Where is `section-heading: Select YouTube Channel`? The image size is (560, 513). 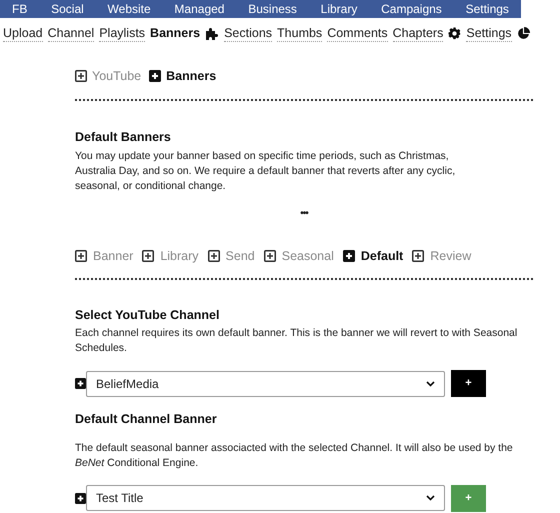
section-heading: Select YouTube Channel is located at coordinates (147, 315).